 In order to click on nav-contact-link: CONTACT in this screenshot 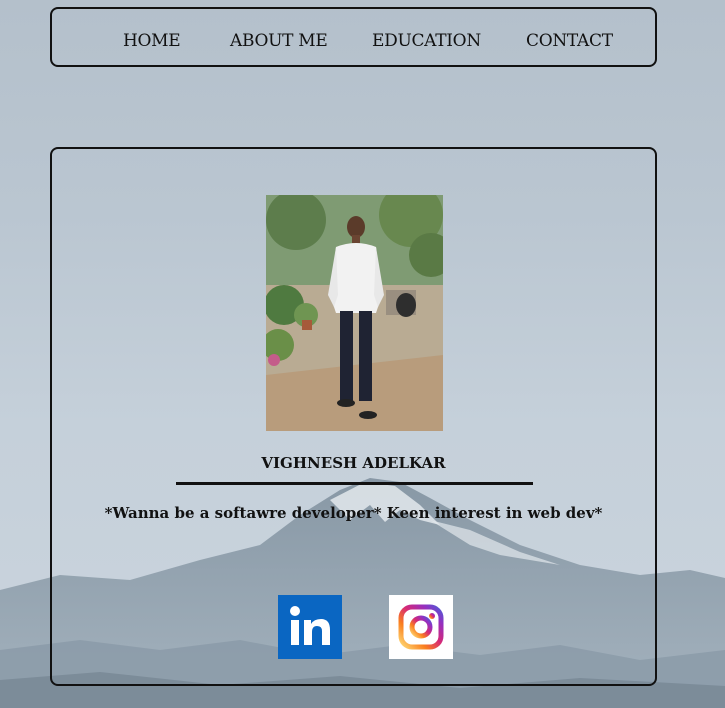, I will do `click(569, 41)`.